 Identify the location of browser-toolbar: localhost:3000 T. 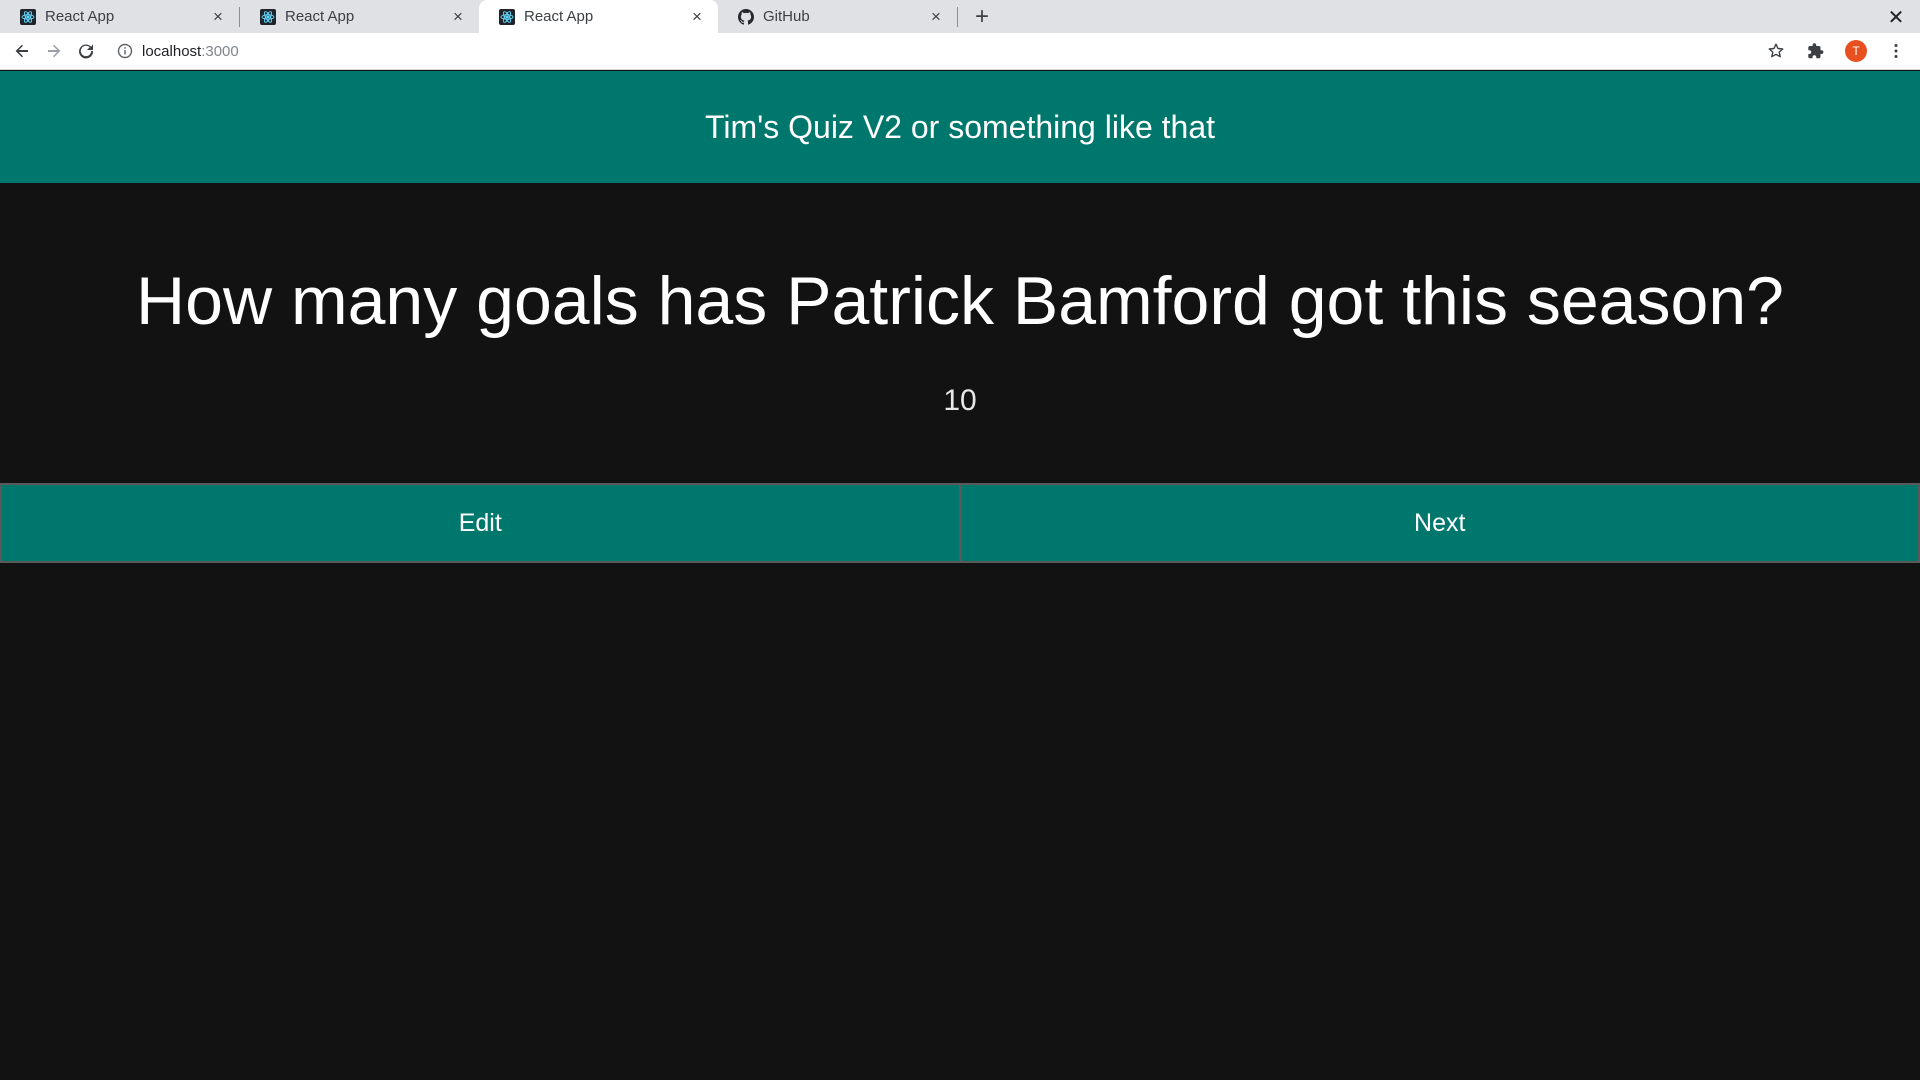
(960, 51).